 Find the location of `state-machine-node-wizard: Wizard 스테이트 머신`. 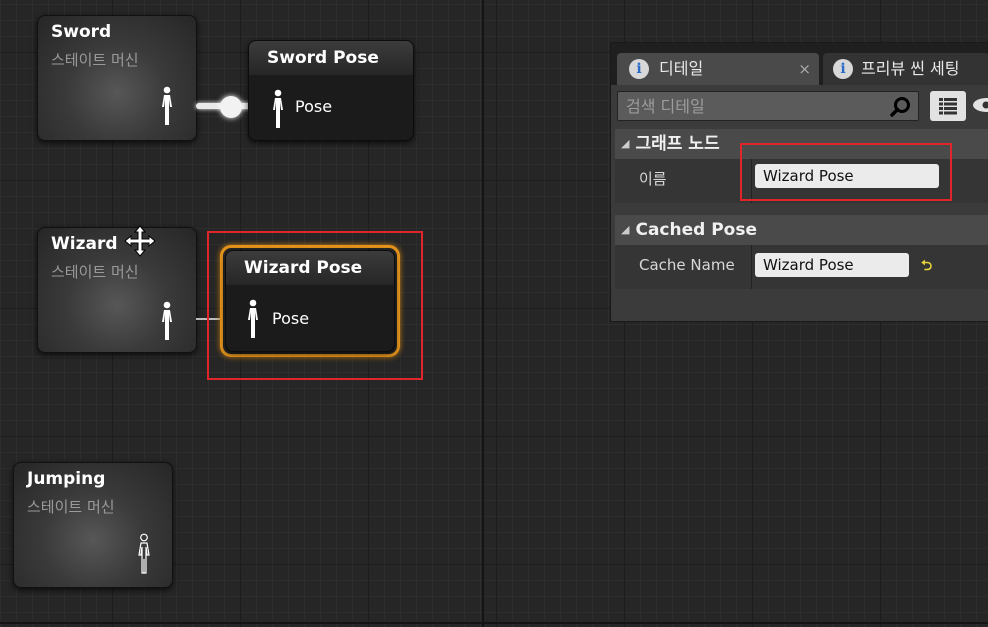

state-machine-node-wizard: Wizard 스테이트 머신 is located at coordinates (117, 290).